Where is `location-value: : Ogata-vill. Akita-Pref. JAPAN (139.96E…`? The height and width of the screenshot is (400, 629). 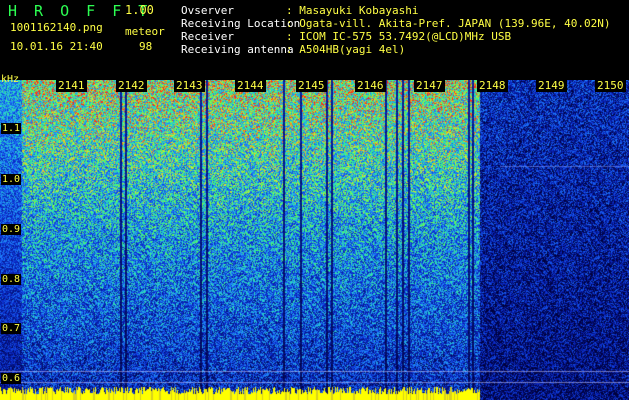
location-value: : Ogata-vill. Akita-Pref. JAPAN (139.96E… is located at coordinates (448, 23).